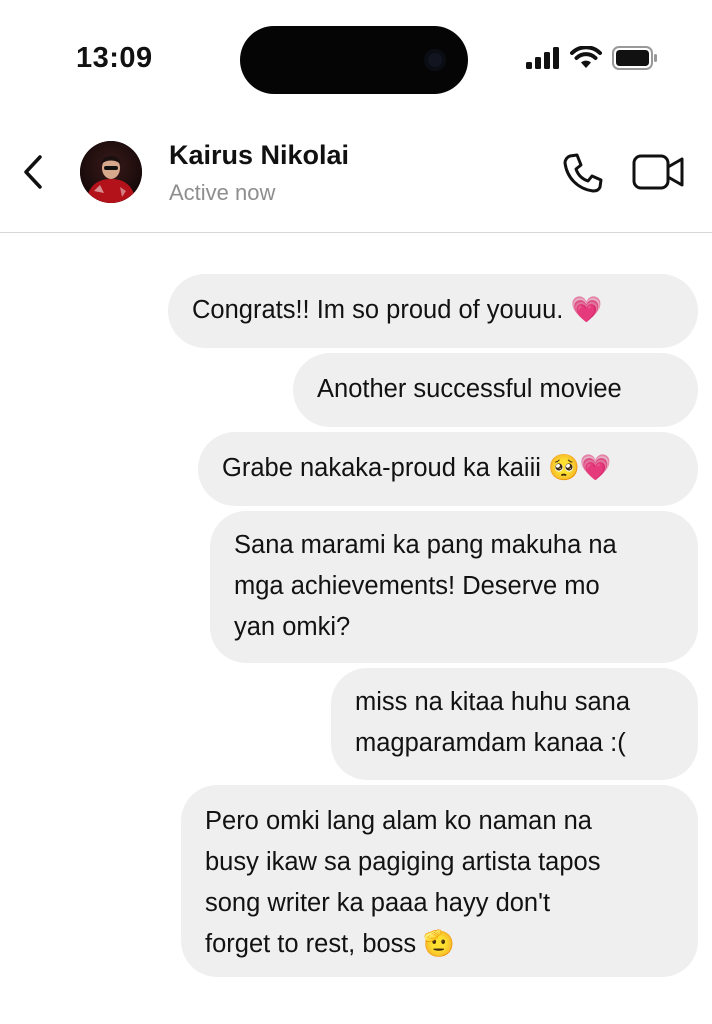 The image size is (712, 1024). I want to click on phone-icon, so click(583, 173).